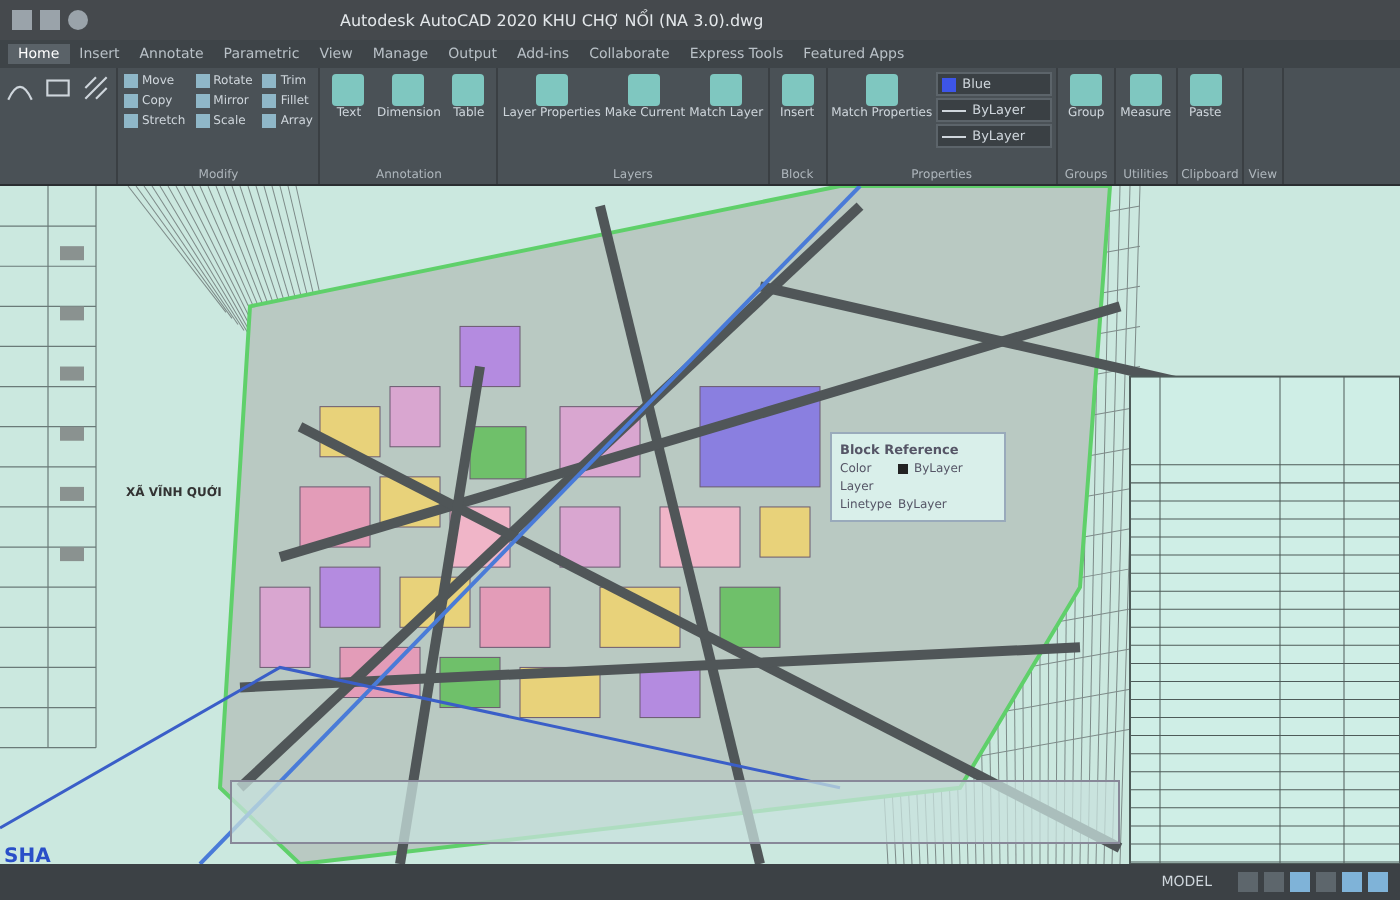  I want to click on hatch-tool-icon, so click(96, 88).